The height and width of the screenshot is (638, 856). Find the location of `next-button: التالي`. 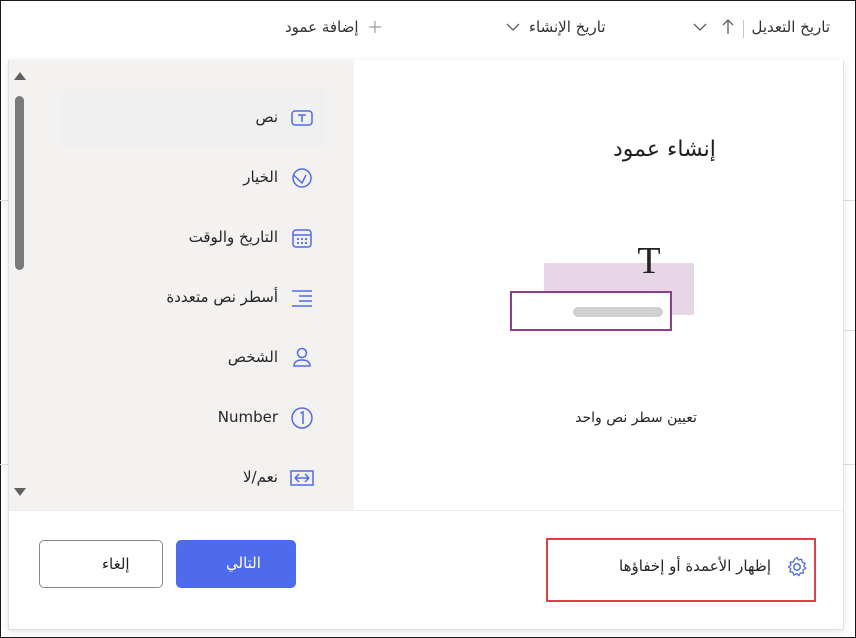

next-button: التالي is located at coordinates (236, 564).